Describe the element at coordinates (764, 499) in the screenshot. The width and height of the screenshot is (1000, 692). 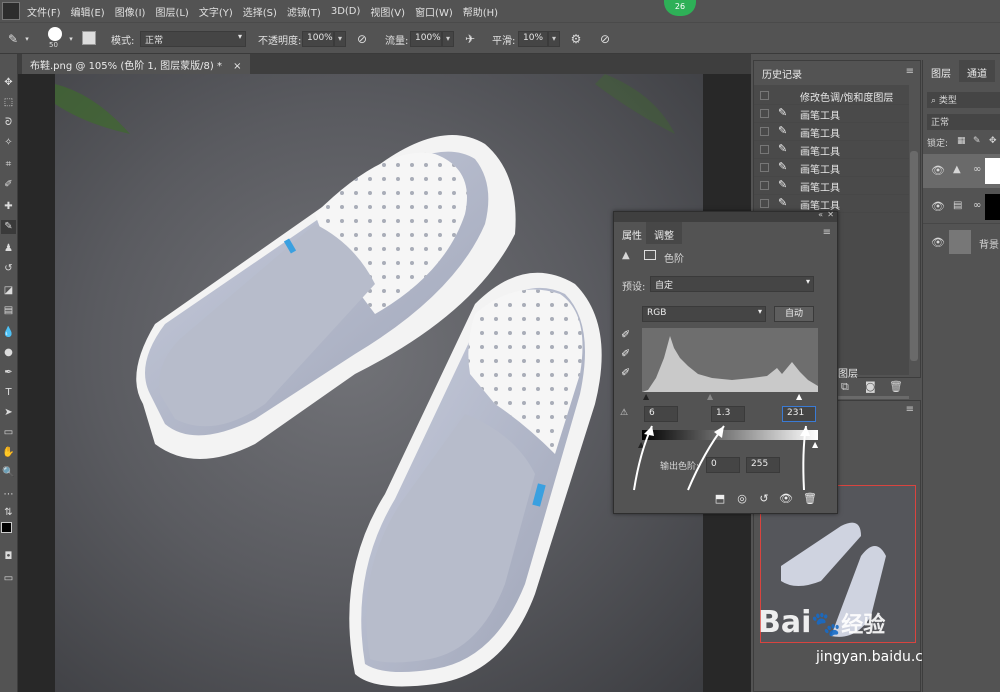
I see `reset-icon: ↺` at that location.